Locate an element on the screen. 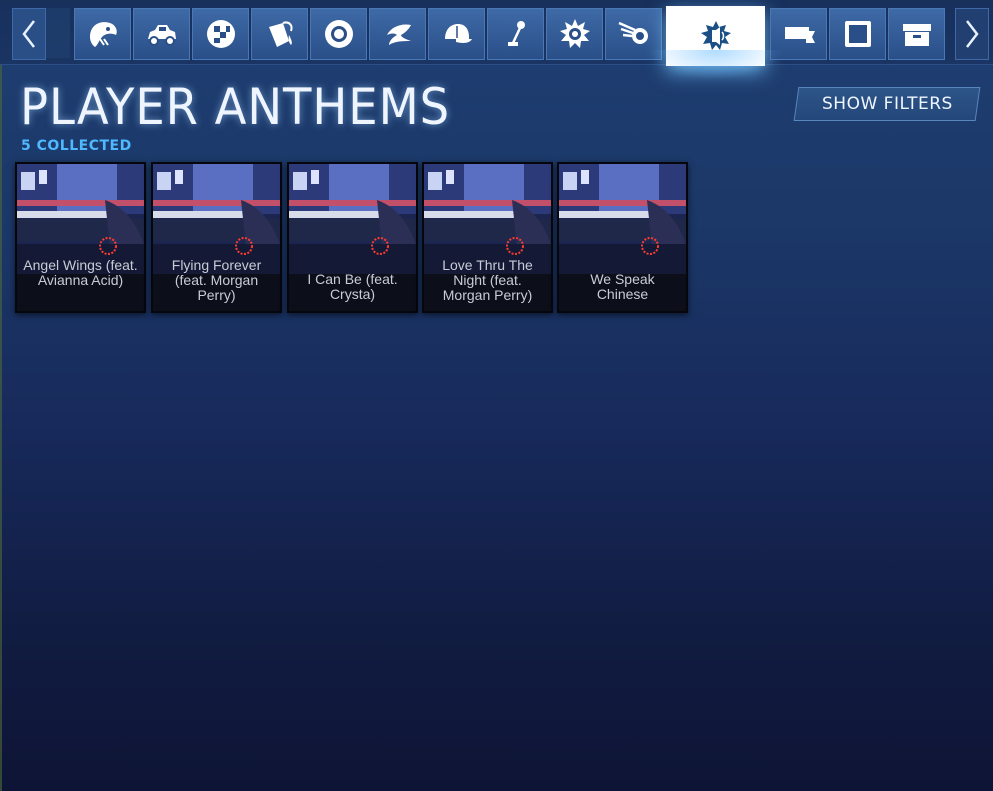 Image resolution: width=993 pixels, height=791 pixels. anthem-title: I Can Be (feat. Crysta) is located at coordinates (352, 286).